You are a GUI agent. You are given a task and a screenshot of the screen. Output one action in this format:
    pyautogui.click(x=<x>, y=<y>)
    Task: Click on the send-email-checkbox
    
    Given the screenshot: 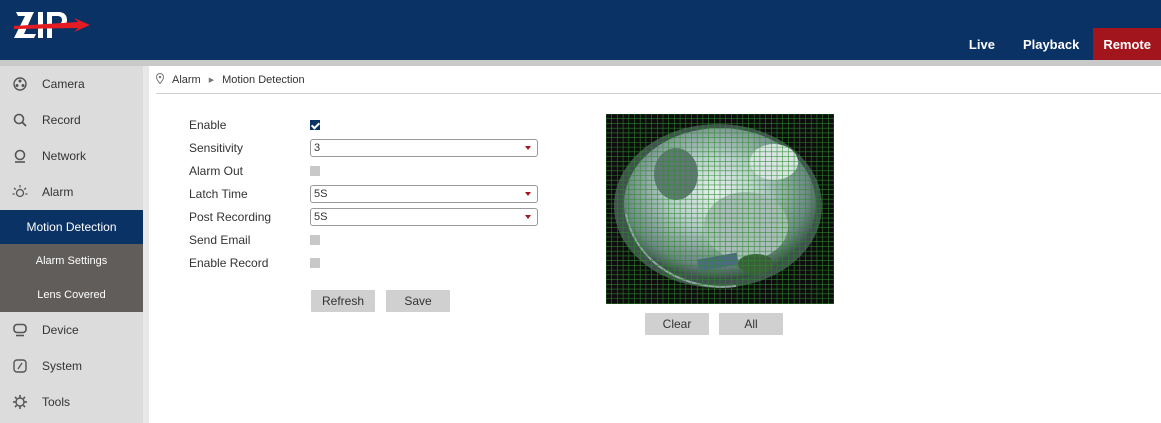 What is the action you would take?
    pyautogui.click(x=315, y=240)
    